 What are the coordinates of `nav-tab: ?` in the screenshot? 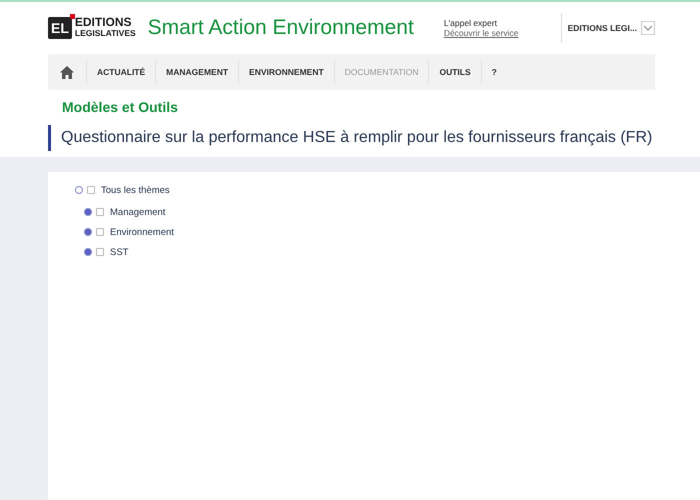 It's located at (494, 72).